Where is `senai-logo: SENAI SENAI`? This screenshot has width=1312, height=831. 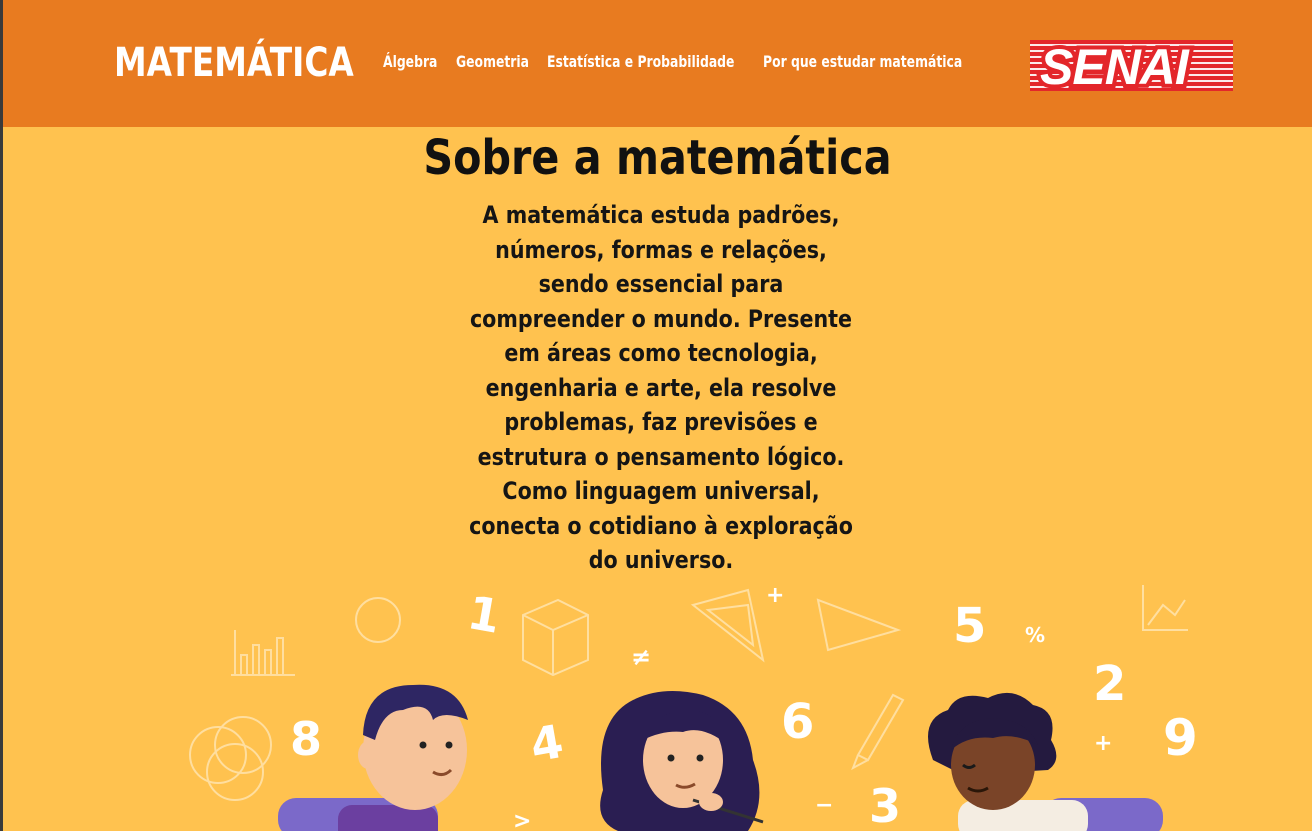 senai-logo: SENAI SENAI is located at coordinates (1131, 65).